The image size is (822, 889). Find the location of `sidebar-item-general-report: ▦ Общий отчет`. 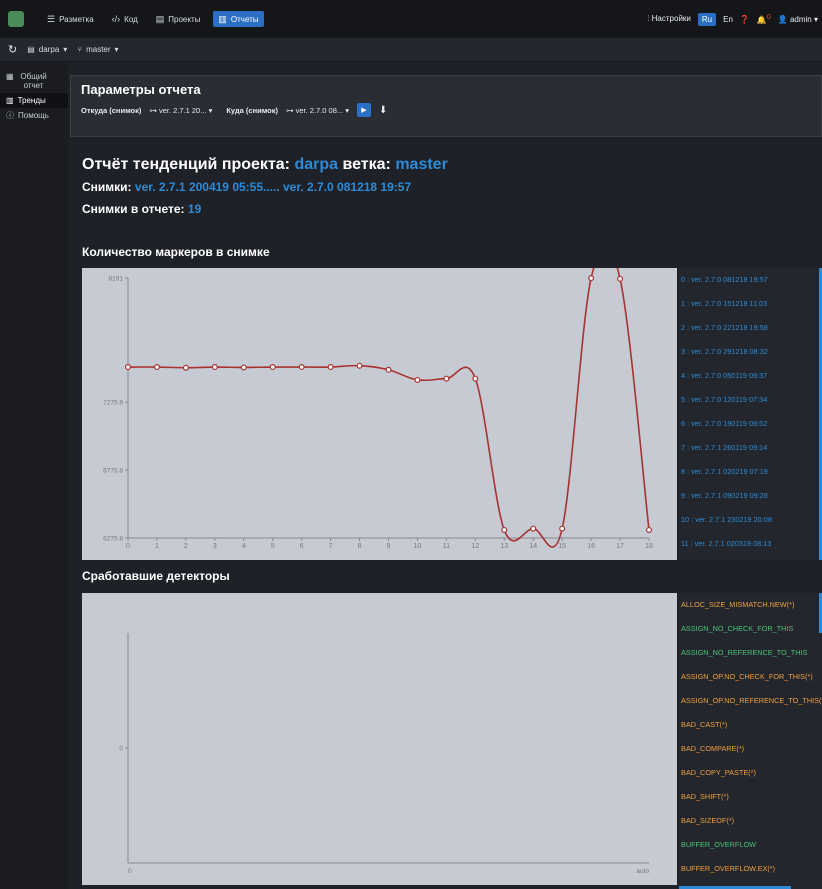

sidebar-item-general-report: ▦ Общий отчет is located at coordinates (34, 81).